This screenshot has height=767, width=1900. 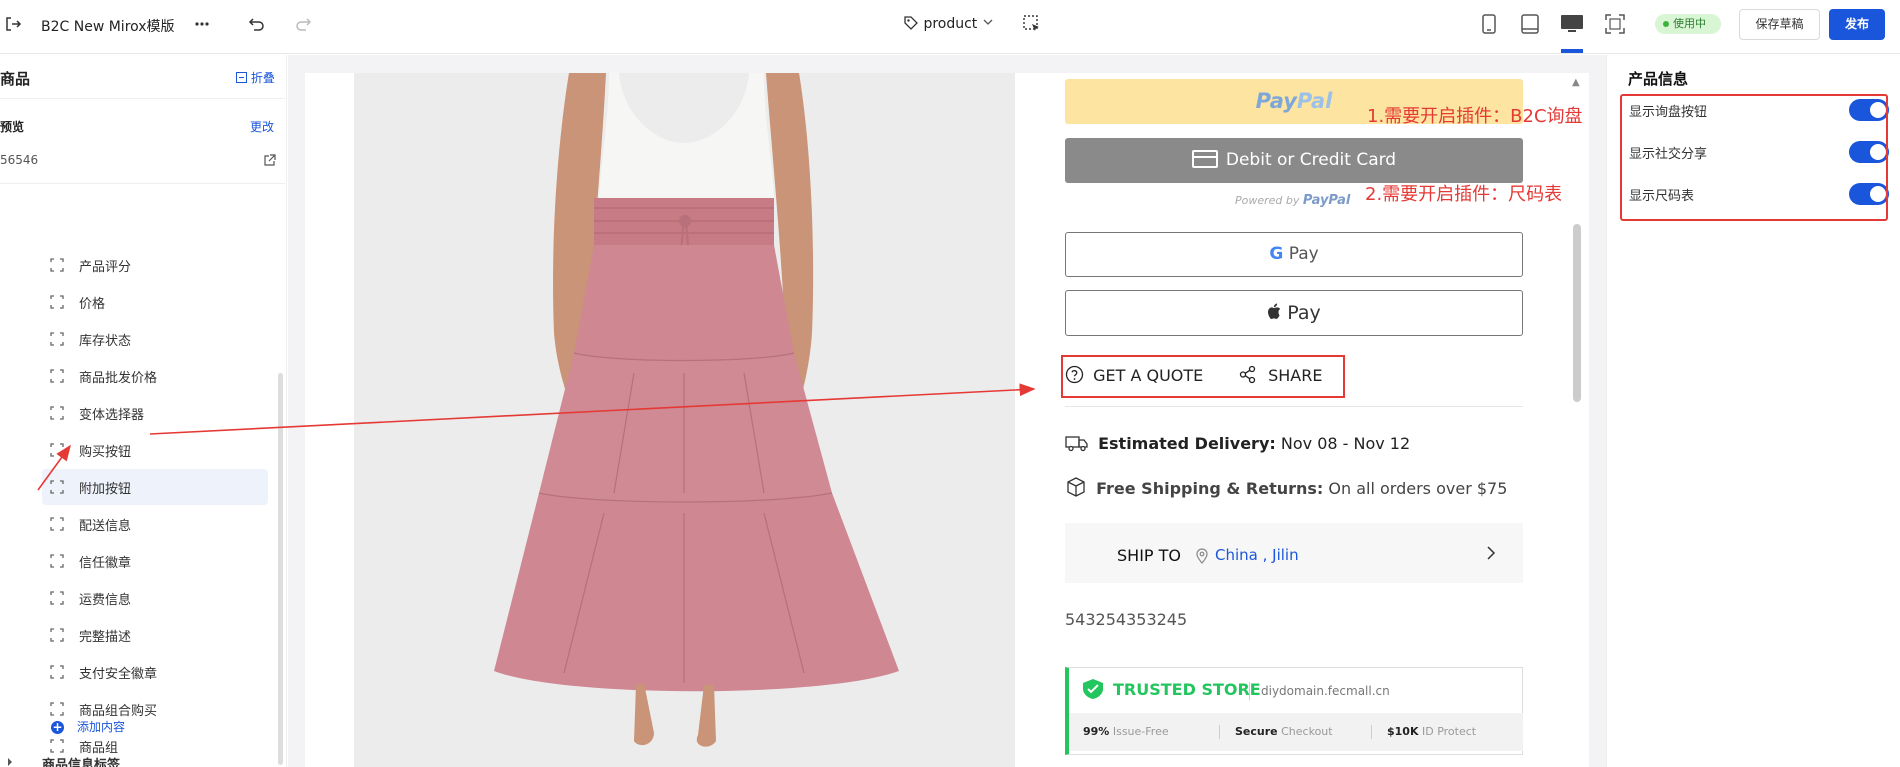 What do you see at coordinates (81, 762) in the screenshot?
I see `tree-item-label: 商品信息标签` at bounding box center [81, 762].